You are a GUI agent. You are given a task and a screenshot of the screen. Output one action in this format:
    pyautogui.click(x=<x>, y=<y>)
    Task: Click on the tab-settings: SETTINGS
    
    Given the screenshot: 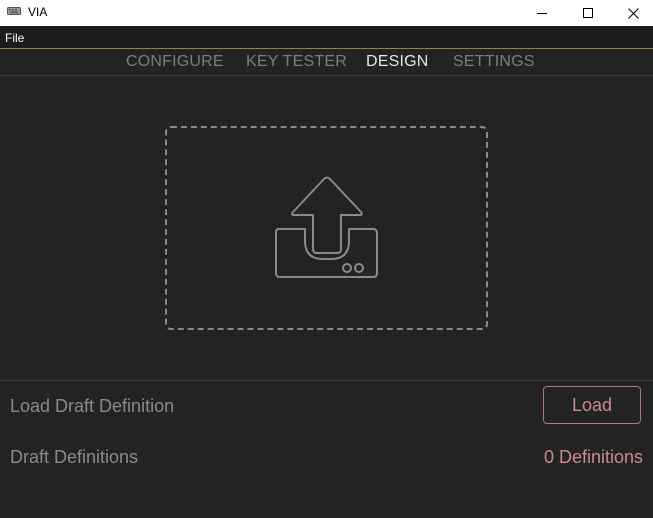 What is the action you would take?
    pyautogui.click(x=494, y=62)
    